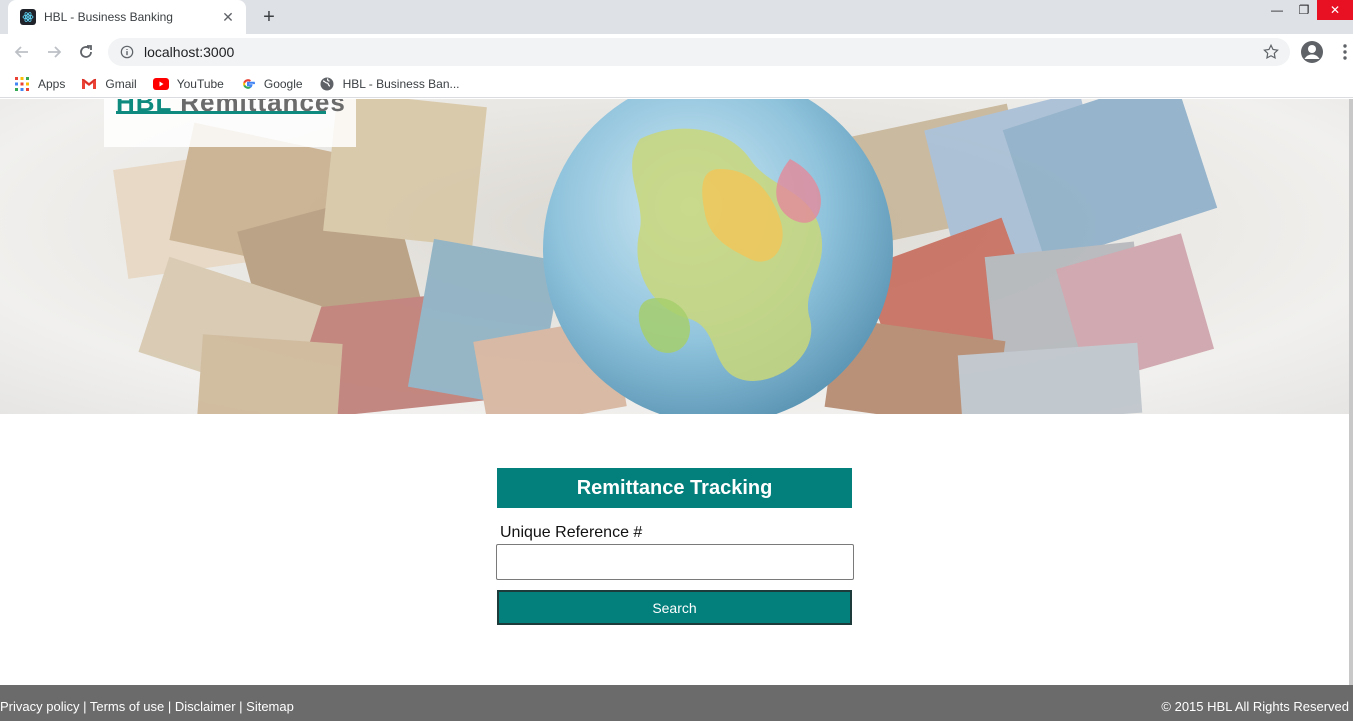 This screenshot has height=721, width=1353. Describe the element at coordinates (221, 112) in the screenshot. I see `logo-underline` at that location.